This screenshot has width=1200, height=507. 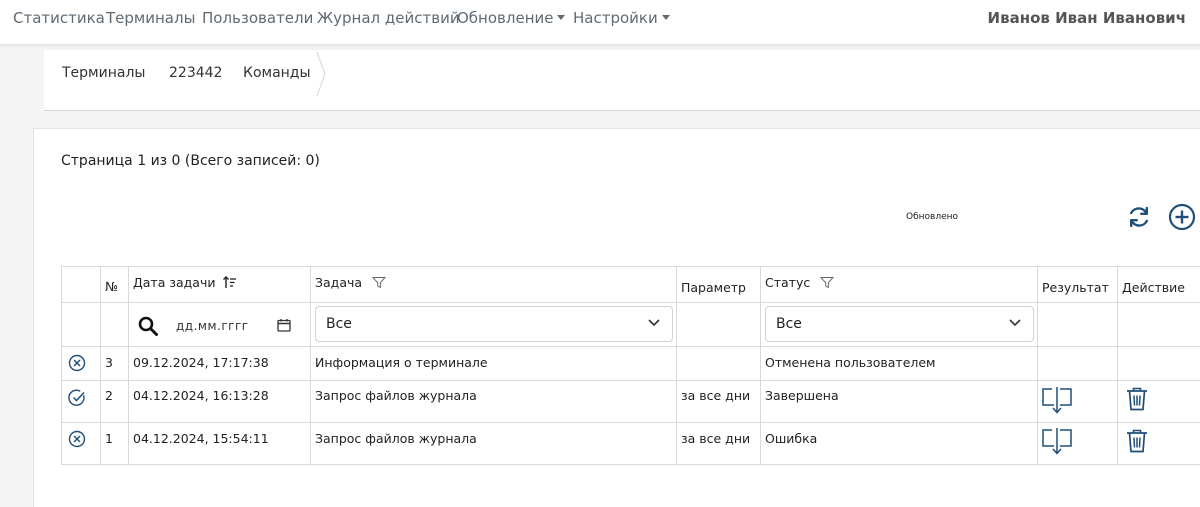 What do you see at coordinates (201, 362) in the screenshot?
I see `row-date: 09.12.2024, 17:17:38` at bounding box center [201, 362].